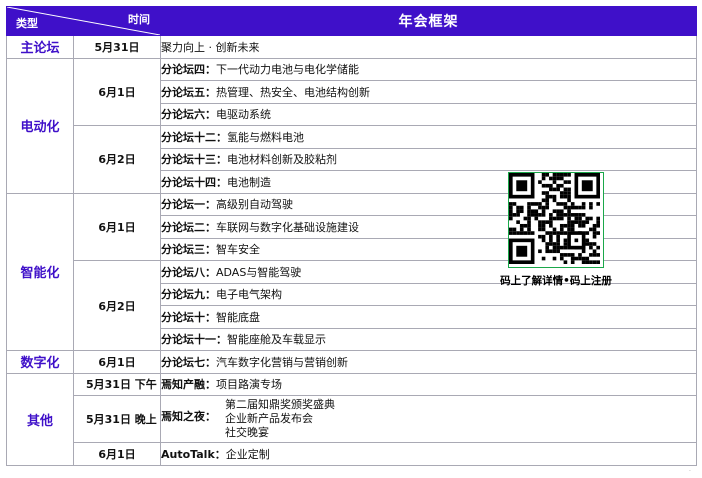 The width and height of the screenshot is (702, 478). I want to click on session-cell: 分论坛十一：智能座舱及车载显示, so click(428, 339).